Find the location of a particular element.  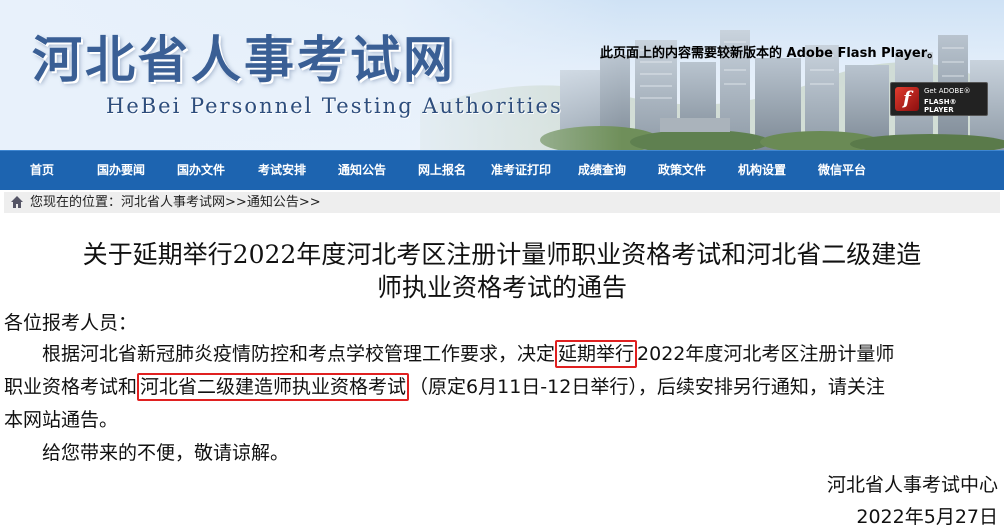

nav-item-exam-schedule: 考试安排 is located at coordinates (282, 170).